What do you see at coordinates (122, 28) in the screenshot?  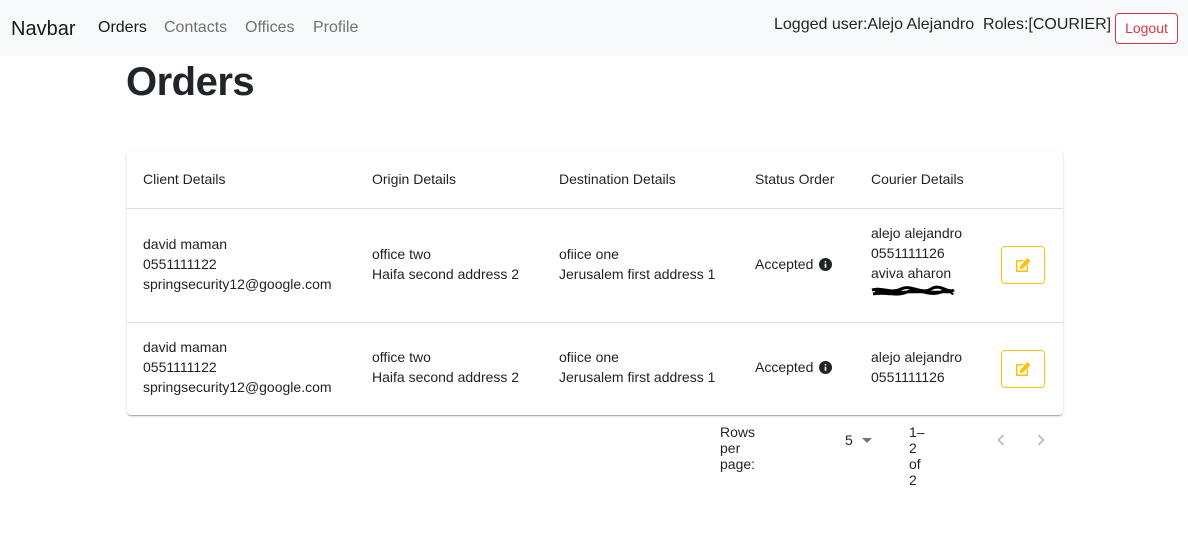 I see `nav-link-orders: Orders` at bounding box center [122, 28].